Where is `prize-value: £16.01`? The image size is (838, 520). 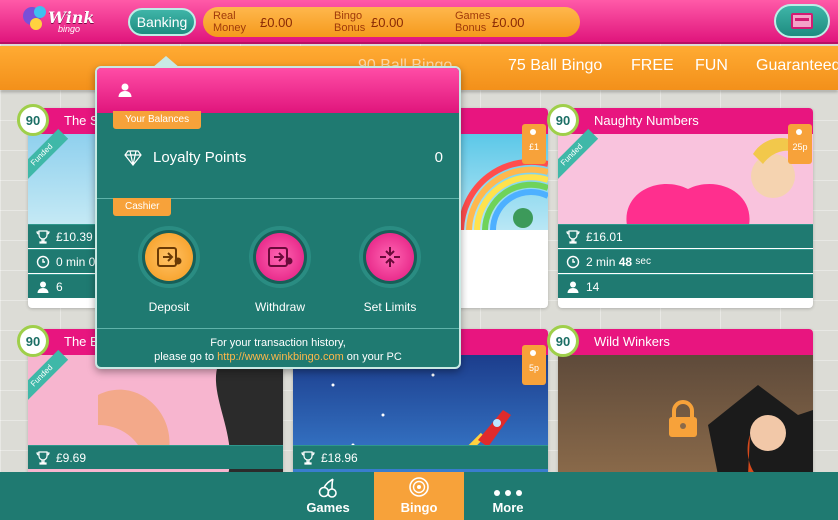
prize-value: £16.01 is located at coordinates (604, 236).